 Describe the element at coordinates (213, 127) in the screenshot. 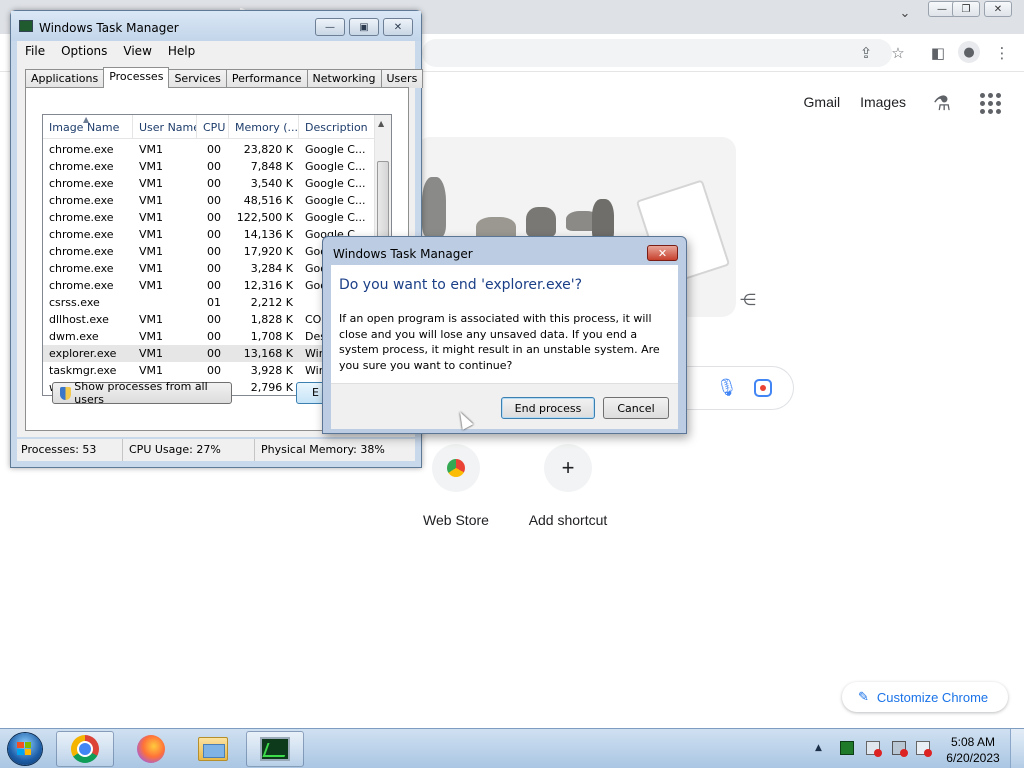

I see `column-cpu: CPU` at that location.